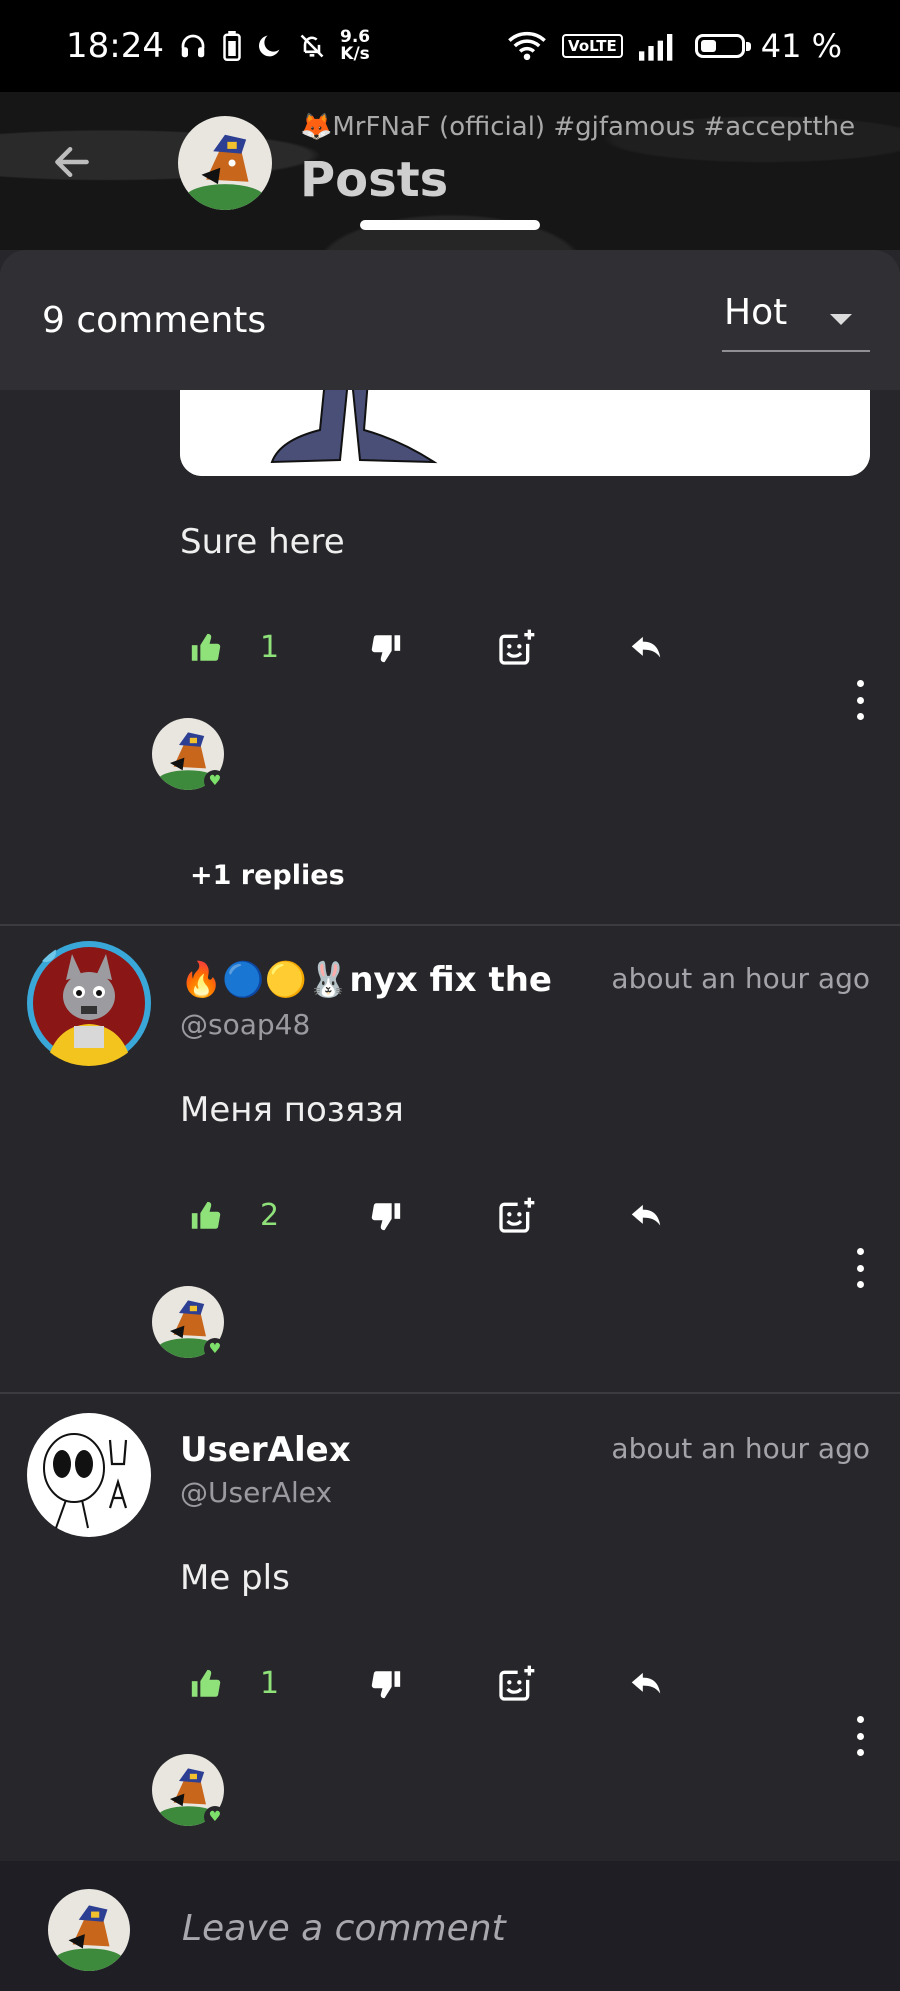 Image resolution: width=900 pixels, height=1991 pixels. What do you see at coordinates (193, 46) in the screenshot?
I see `headphones-icon` at bounding box center [193, 46].